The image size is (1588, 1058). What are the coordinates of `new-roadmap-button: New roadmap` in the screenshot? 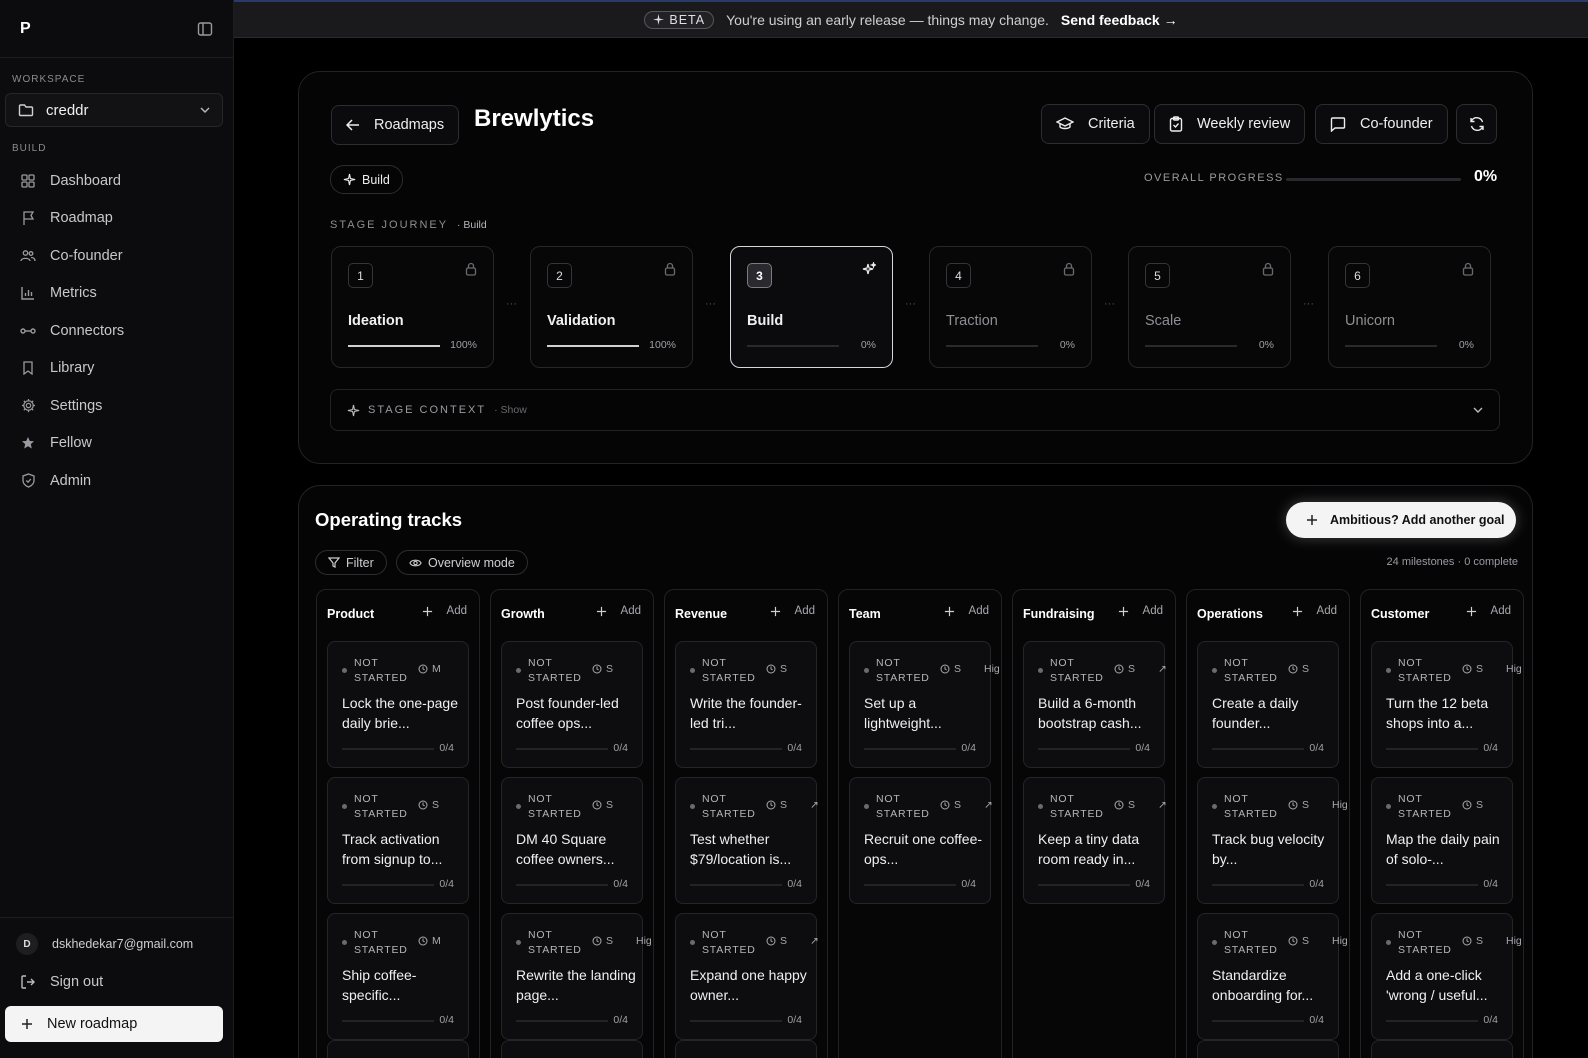 It's located at (114, 1024).